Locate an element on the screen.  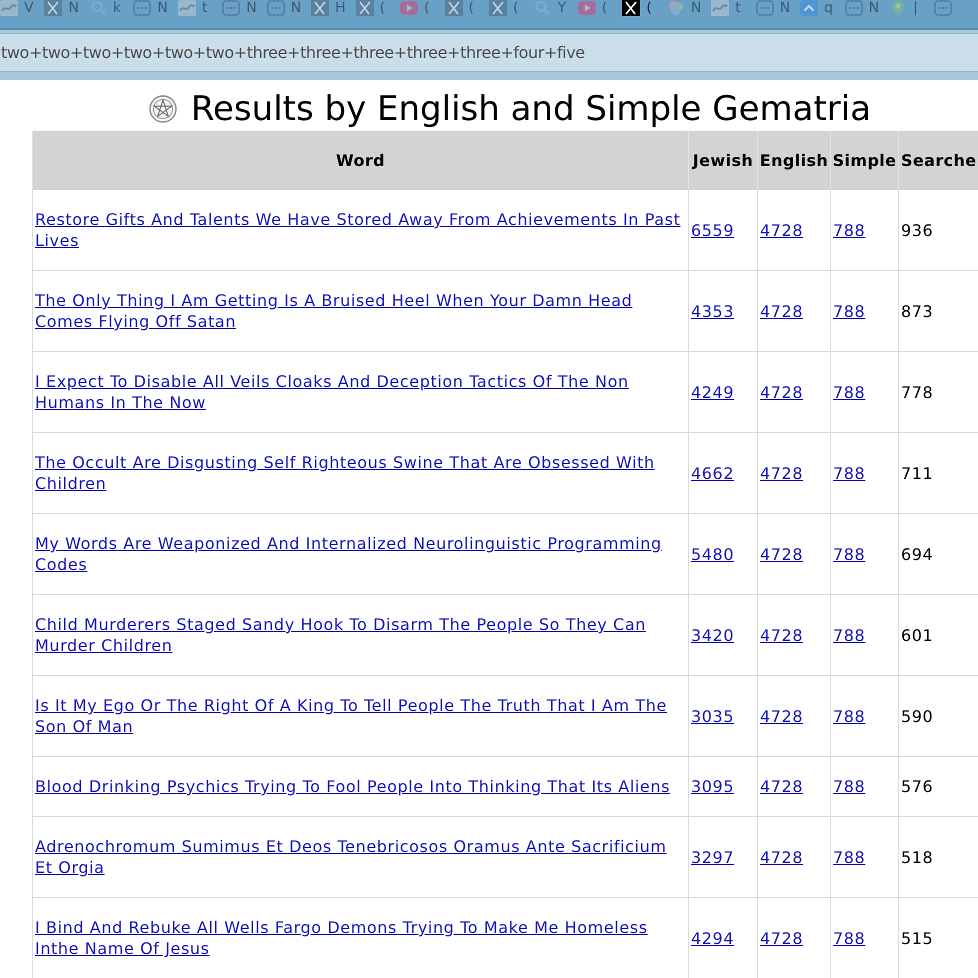
column-header: English is located at coordinates (794, 160).